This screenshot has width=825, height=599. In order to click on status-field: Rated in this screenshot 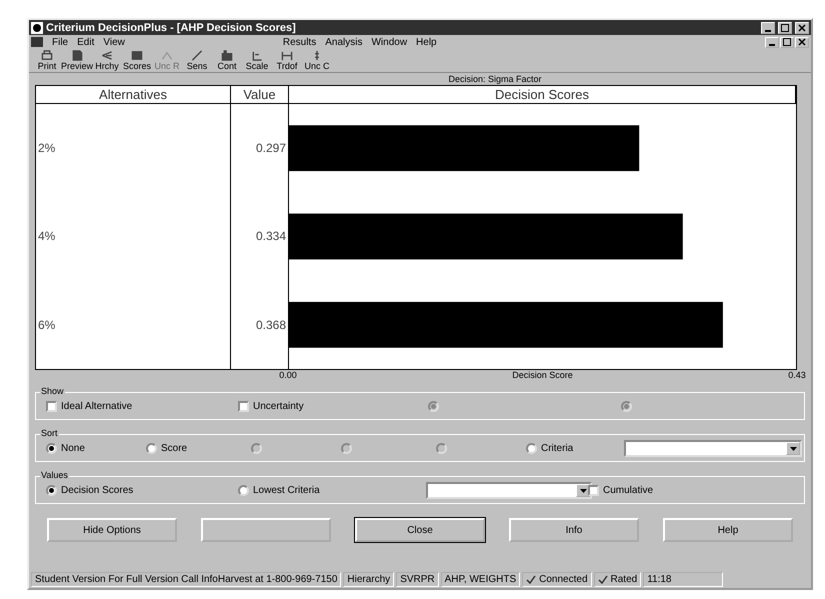, I will do `click(618, 579)`.